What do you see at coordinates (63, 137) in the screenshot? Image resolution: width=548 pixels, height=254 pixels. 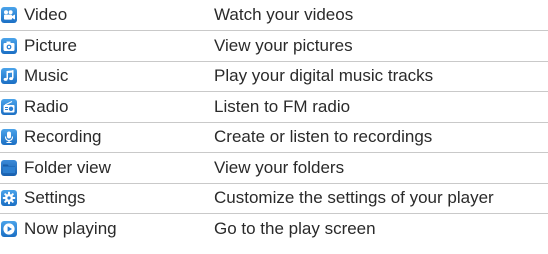 I see `menu-item-name: Recording` at bounding box center [63, 137].